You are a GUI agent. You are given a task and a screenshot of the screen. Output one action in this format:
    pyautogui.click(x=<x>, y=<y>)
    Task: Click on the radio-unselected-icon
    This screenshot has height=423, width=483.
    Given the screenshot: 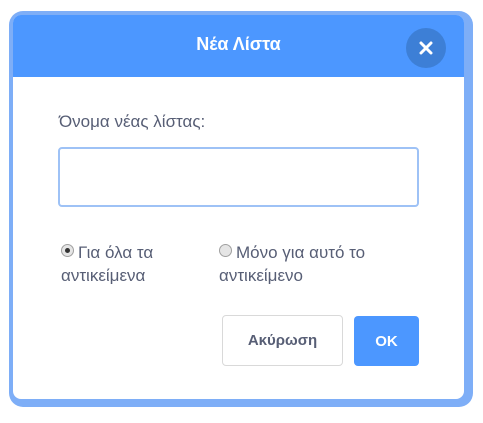 What is the action you would take?
    pyautogui.click(x=225, y=250)
    